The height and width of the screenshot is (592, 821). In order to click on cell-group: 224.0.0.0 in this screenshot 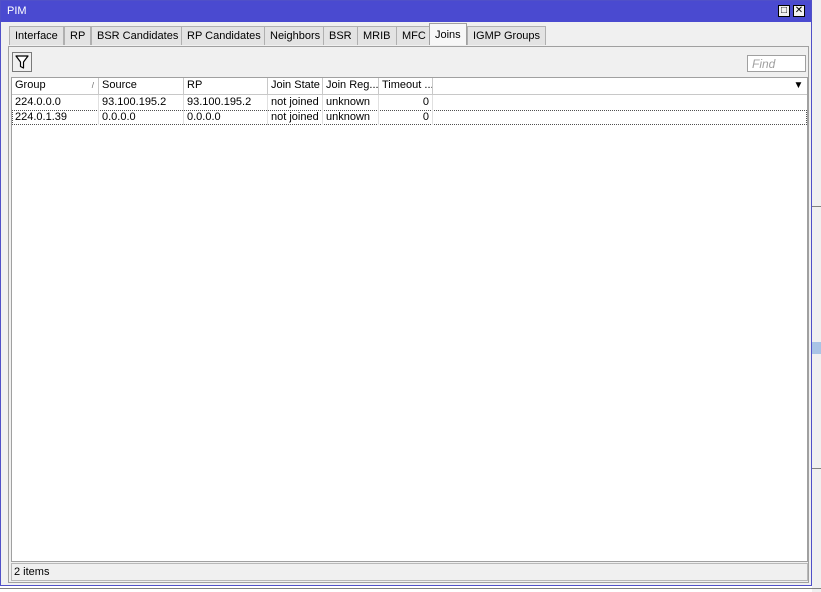, I will do `click(55, 102)`.